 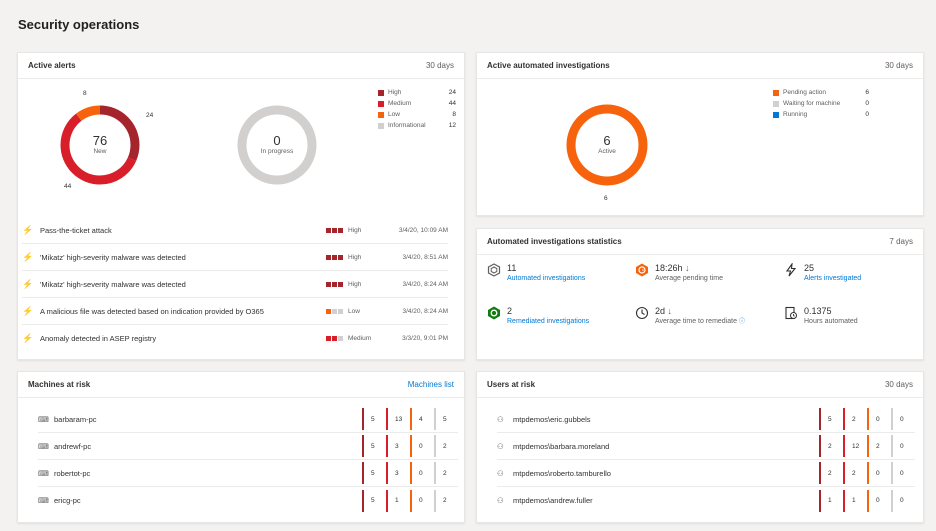 I want to click on user-row: ⚇ mtpdemos\andrew.fuller 1 1 0 0, so click(x=706, y=500).